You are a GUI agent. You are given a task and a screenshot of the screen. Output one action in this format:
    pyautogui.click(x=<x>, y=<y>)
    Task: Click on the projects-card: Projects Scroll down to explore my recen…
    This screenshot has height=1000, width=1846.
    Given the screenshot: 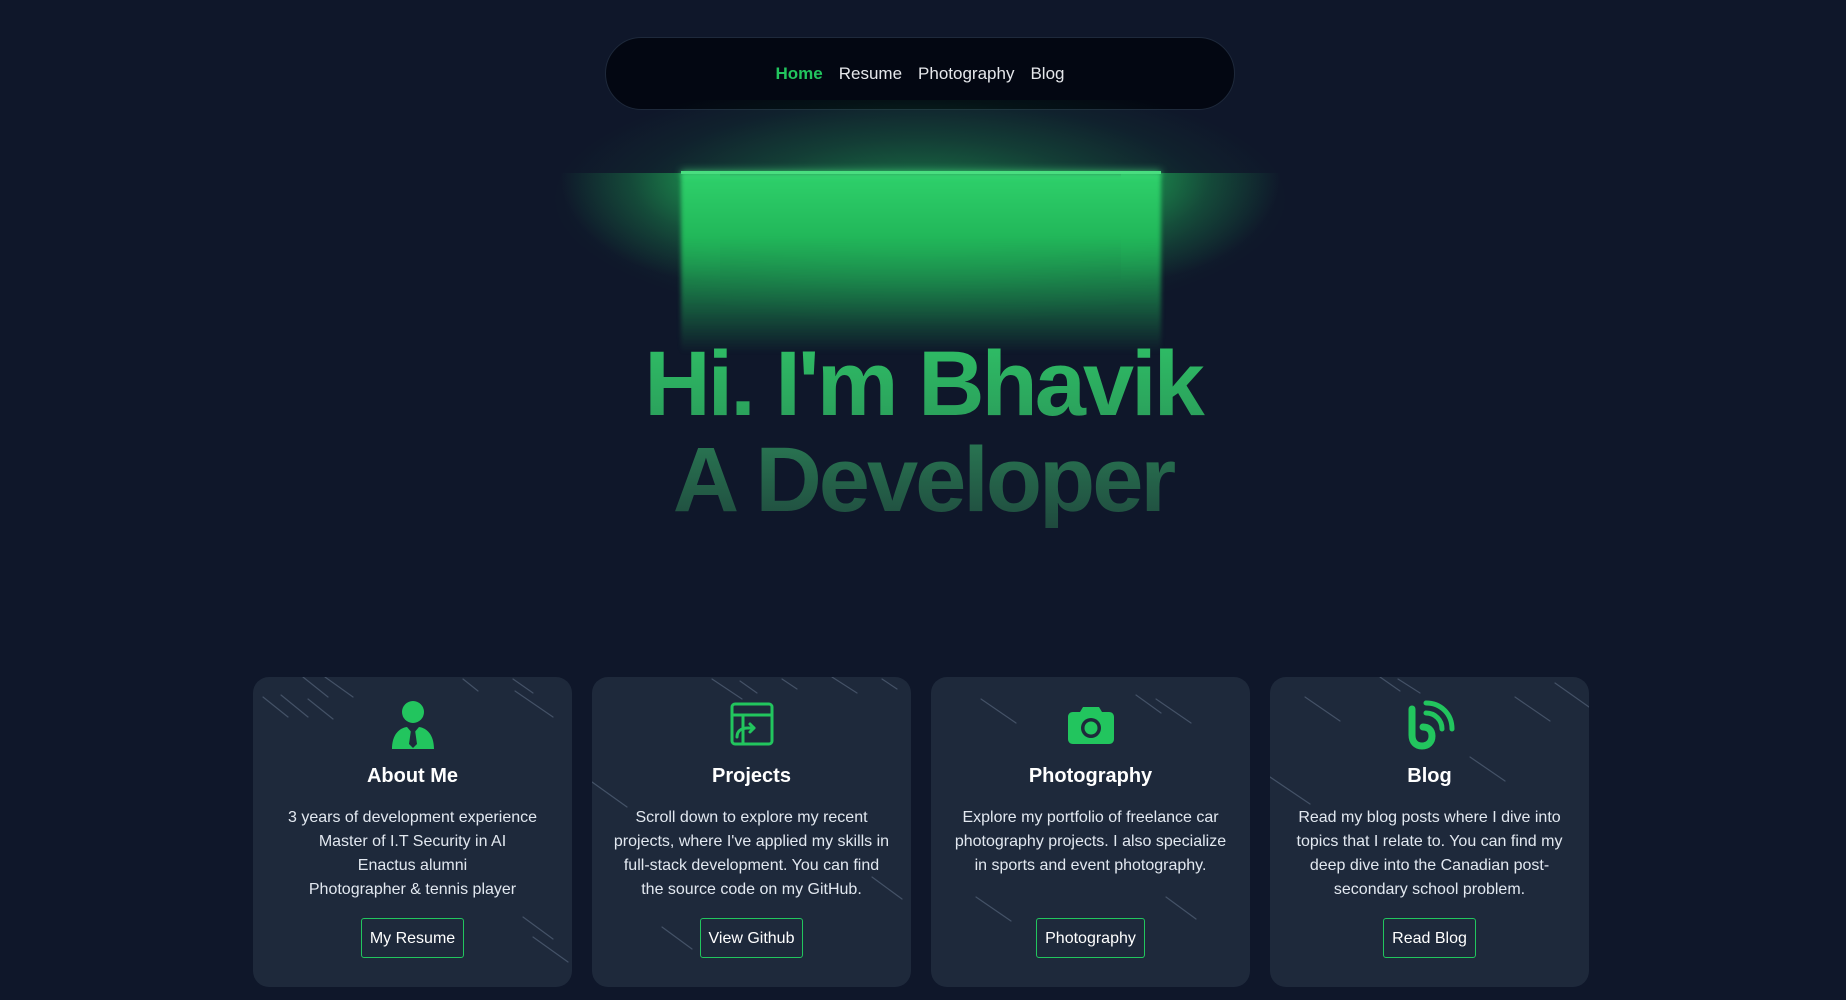 What is the action you would take?
    pyautogui.click(x=751, y=832)
    